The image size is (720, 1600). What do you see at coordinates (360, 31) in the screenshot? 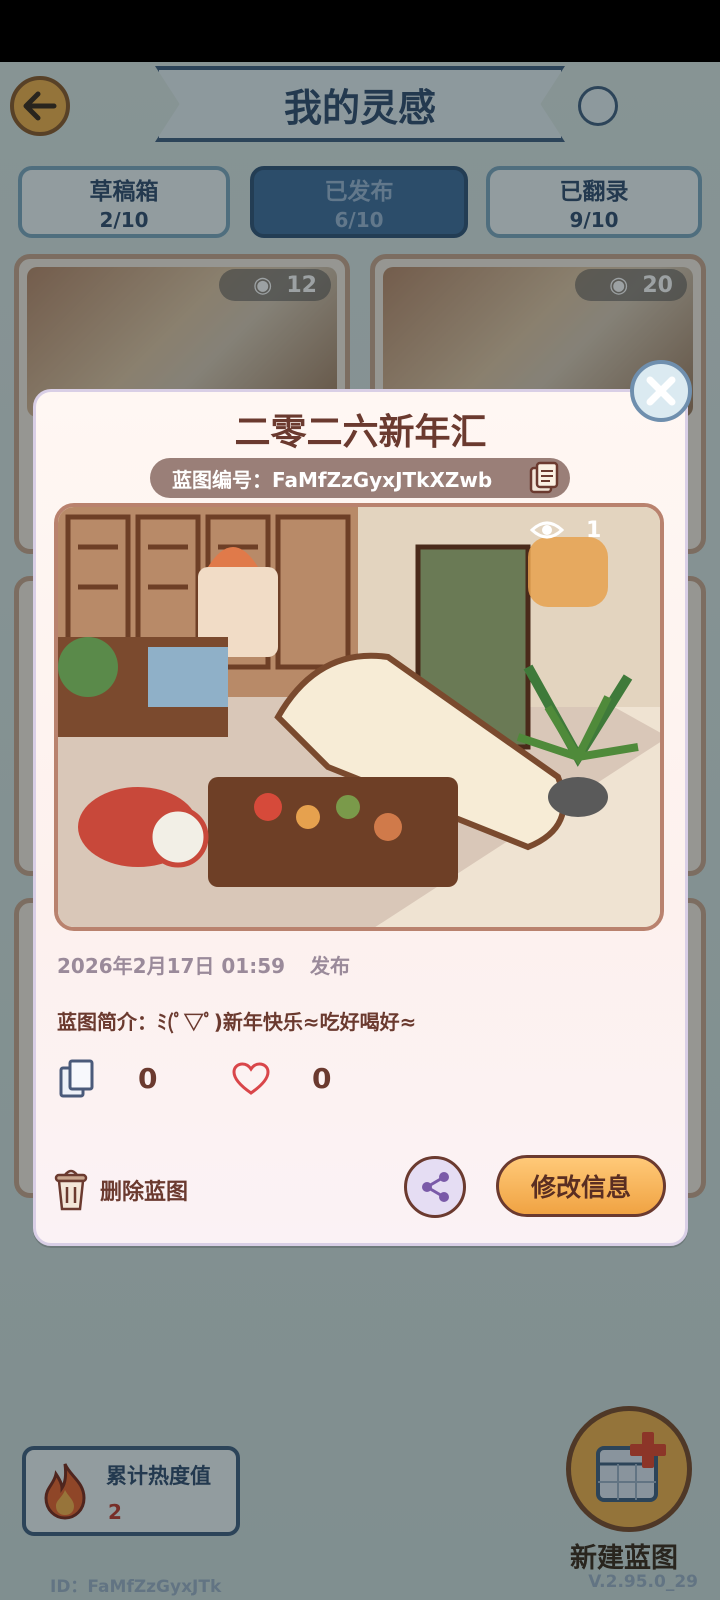
I see `status-bar` at bounding box center [360, 31].